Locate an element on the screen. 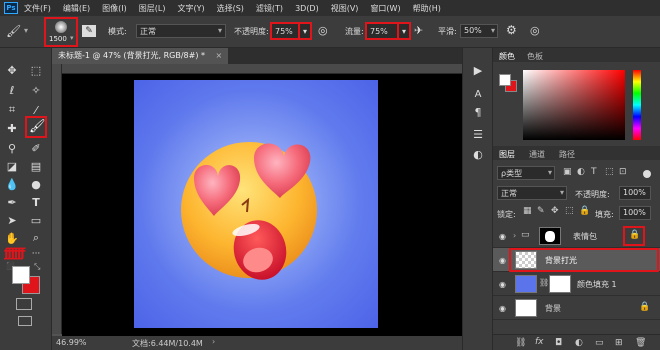 This screenshot has width=660, height=350. quick-select-tool-icon: ✧ is located at coordinates (36, 90).